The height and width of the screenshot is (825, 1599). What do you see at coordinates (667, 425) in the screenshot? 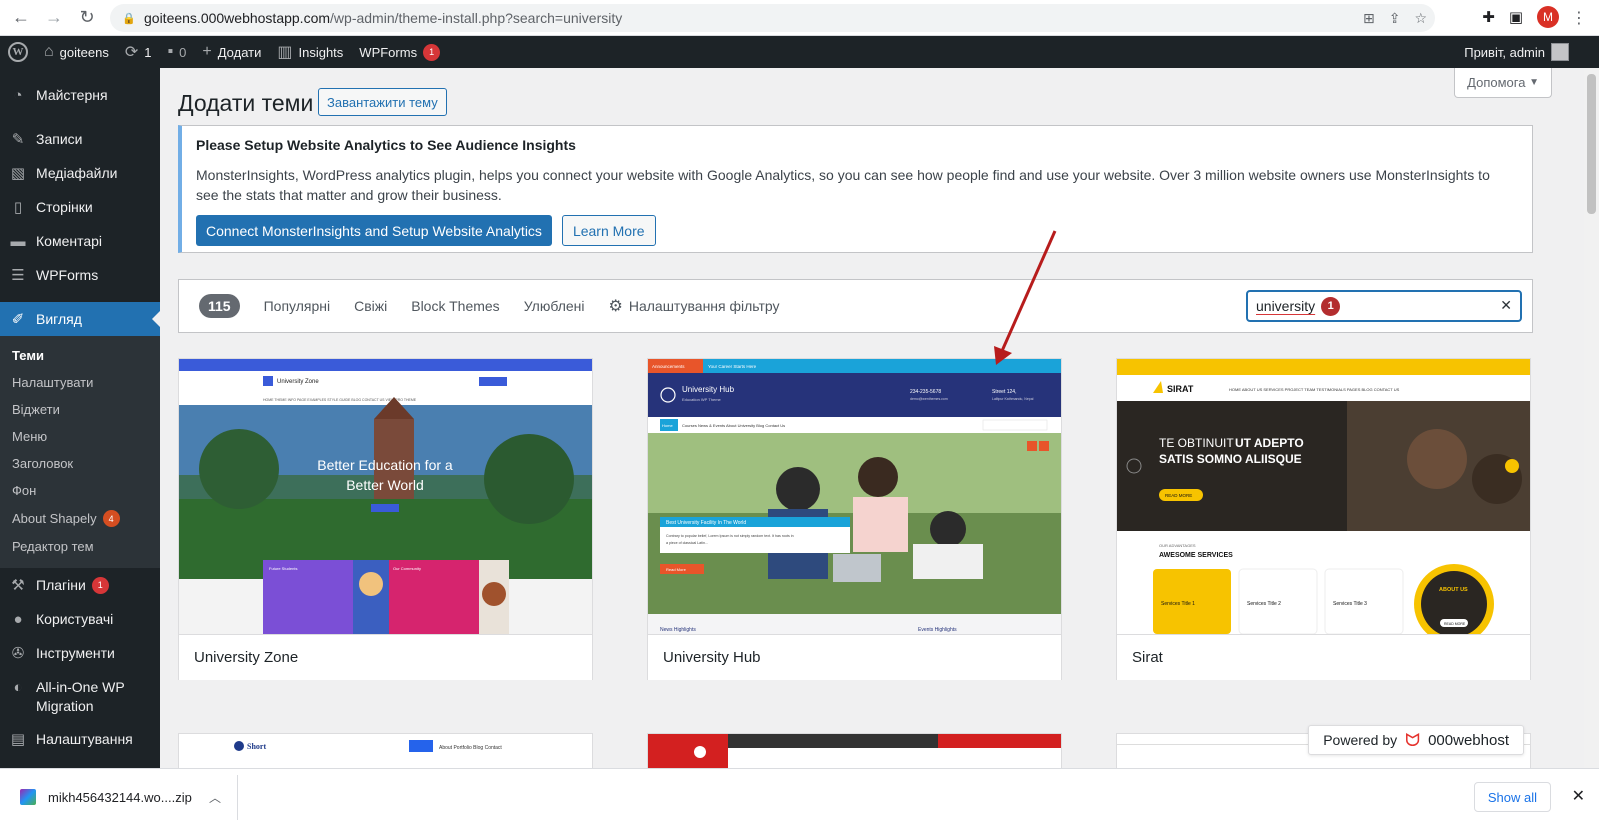
I see `svg-text: Home` at bounding box center [667, 425].